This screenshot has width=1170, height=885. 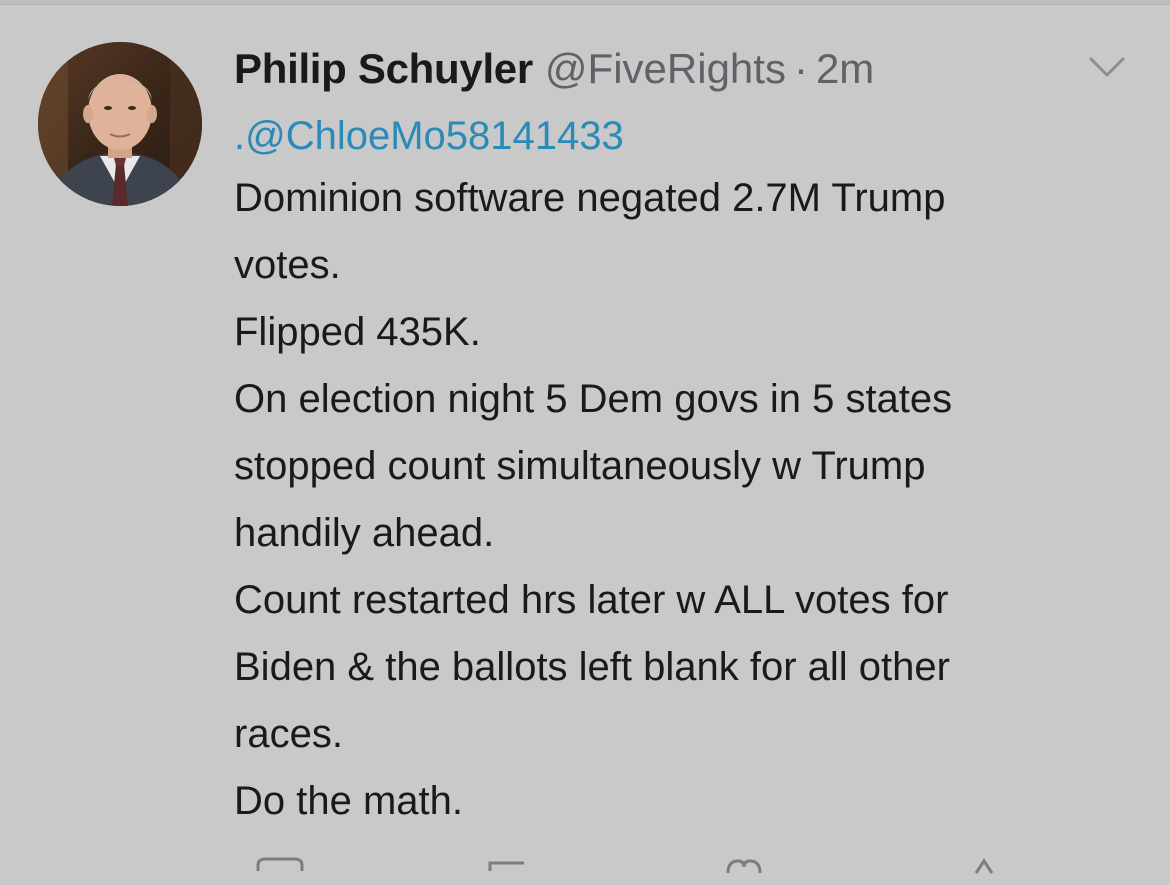 What do you see at coordinates (984, 865) in the screenshot?
I see `share-icon` at bounding box center [984, 865].